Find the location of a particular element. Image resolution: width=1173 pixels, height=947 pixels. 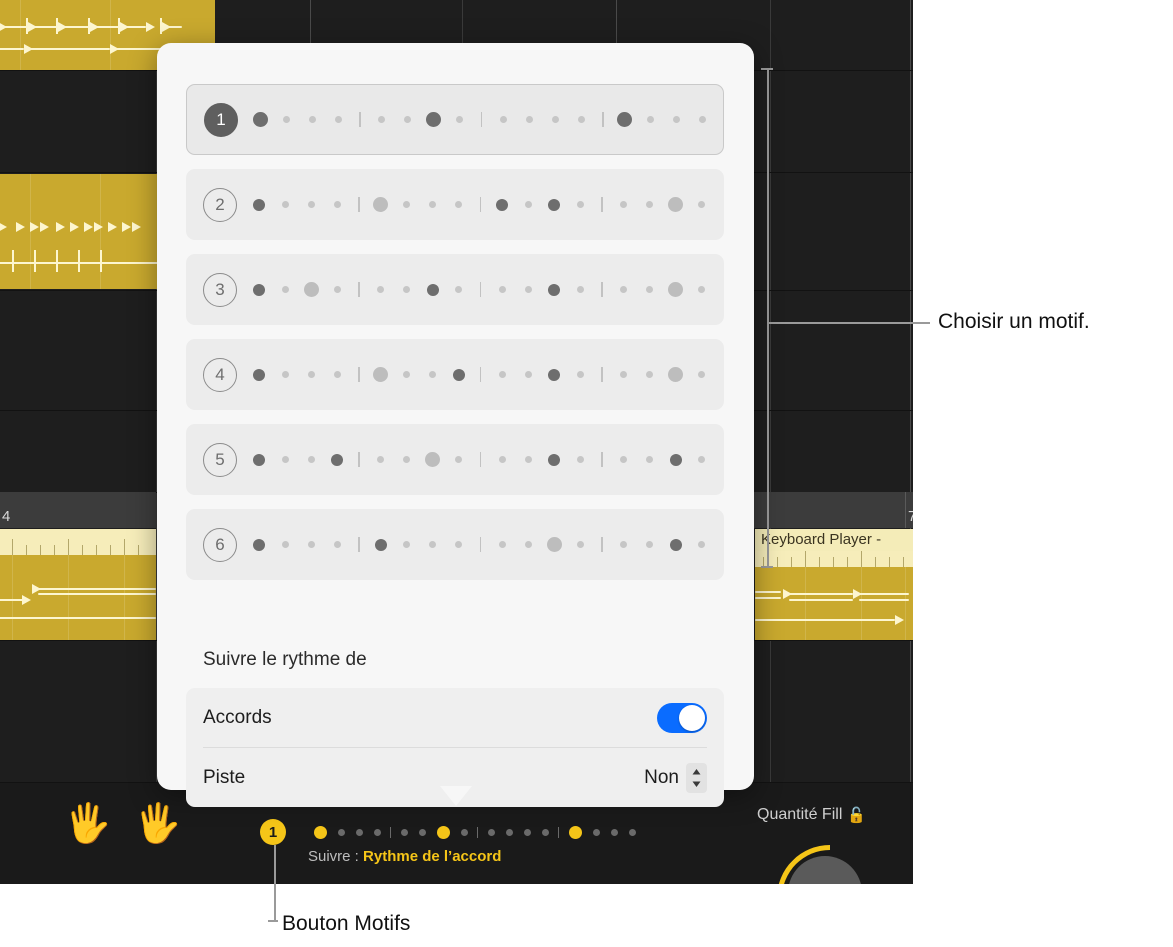

midi-region-track3 is located at coordinates (80, 231).